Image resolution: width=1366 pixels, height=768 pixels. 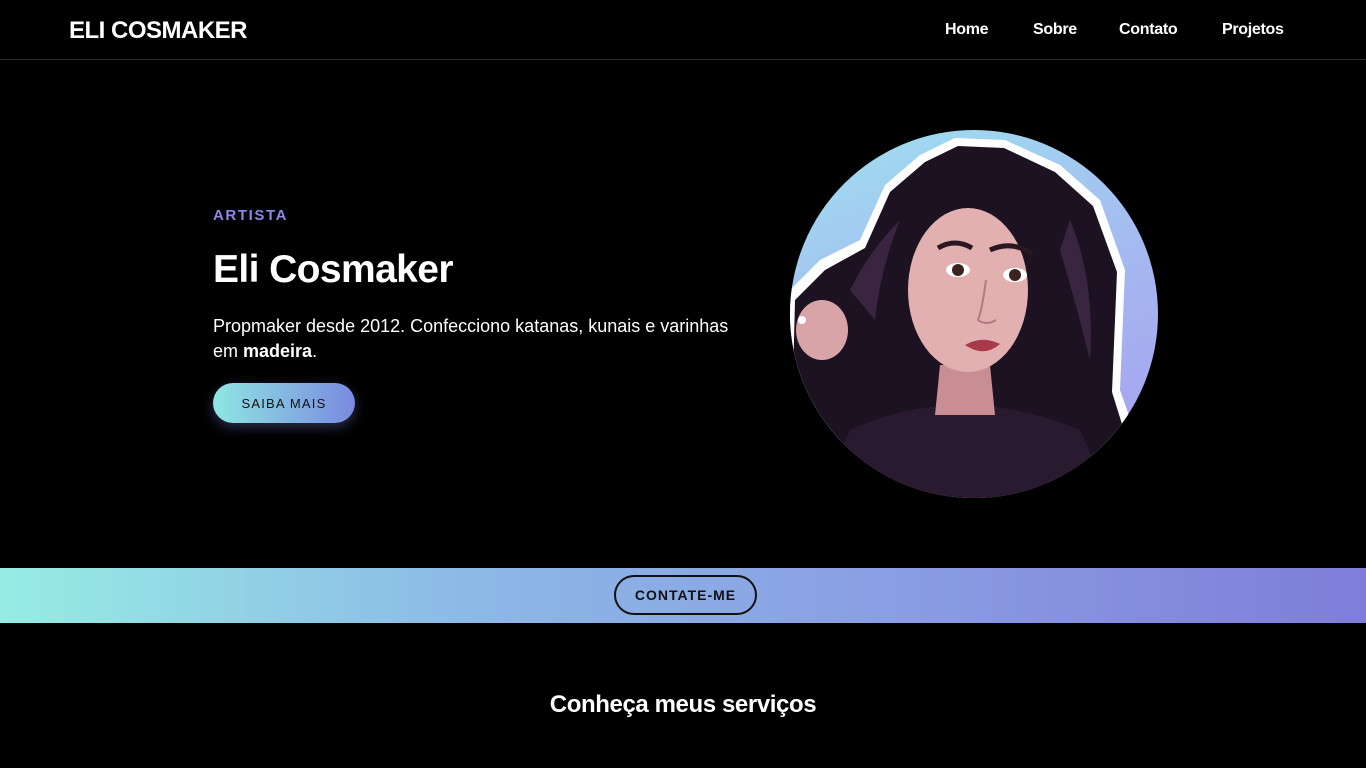 What do you see at coordinates (685, 595) in the screenshot?
I see `contate-me-button: CONTATE-ME` at bounding box center [685, 595].